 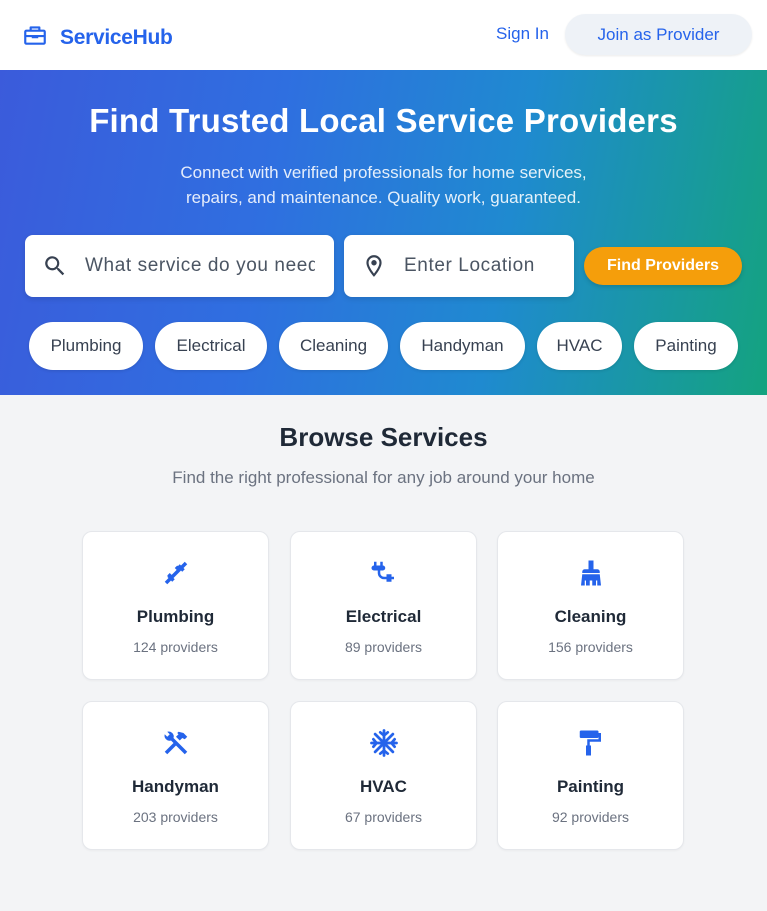 I want to click on browse-services-title: Browse Services, so click(x=383, y=437).